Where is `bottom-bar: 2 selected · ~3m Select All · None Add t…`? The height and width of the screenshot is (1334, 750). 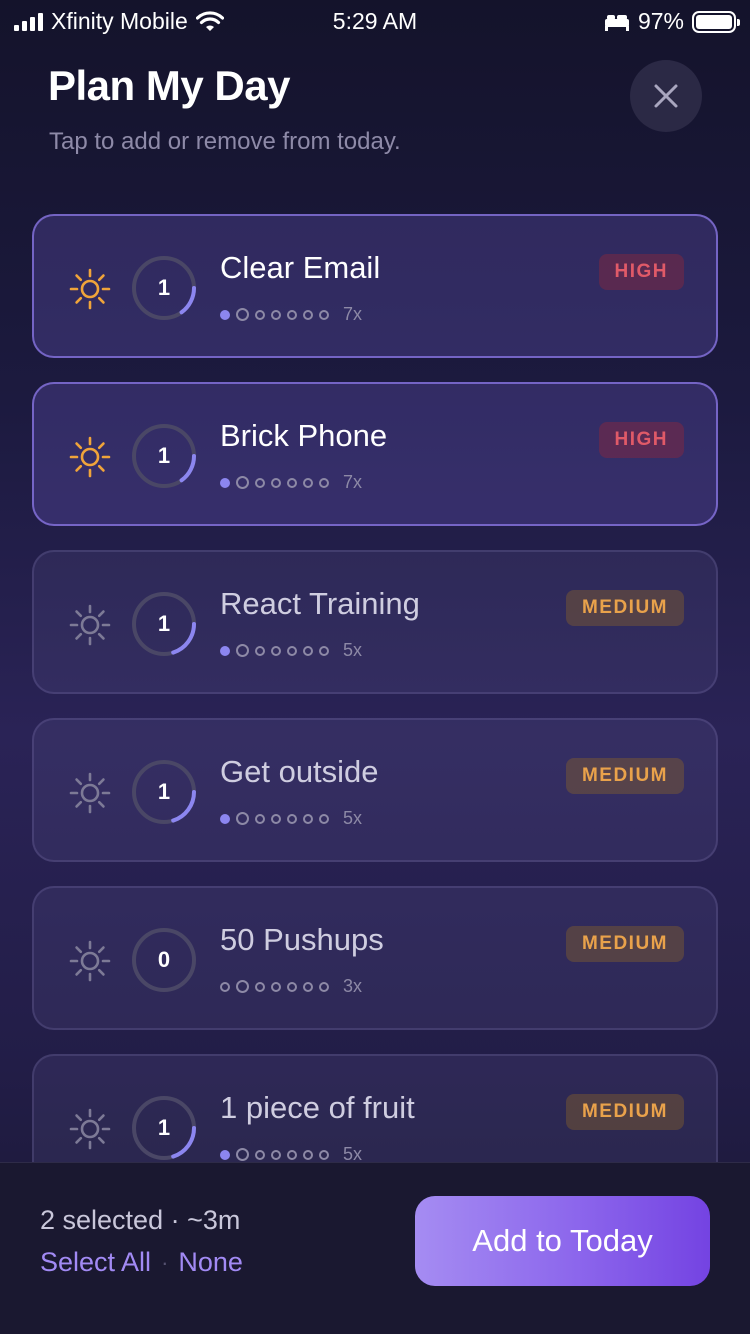
bottom-bar: 2 selected · ~3m Select All · None Add t… is located at coordinates (375, 1248).